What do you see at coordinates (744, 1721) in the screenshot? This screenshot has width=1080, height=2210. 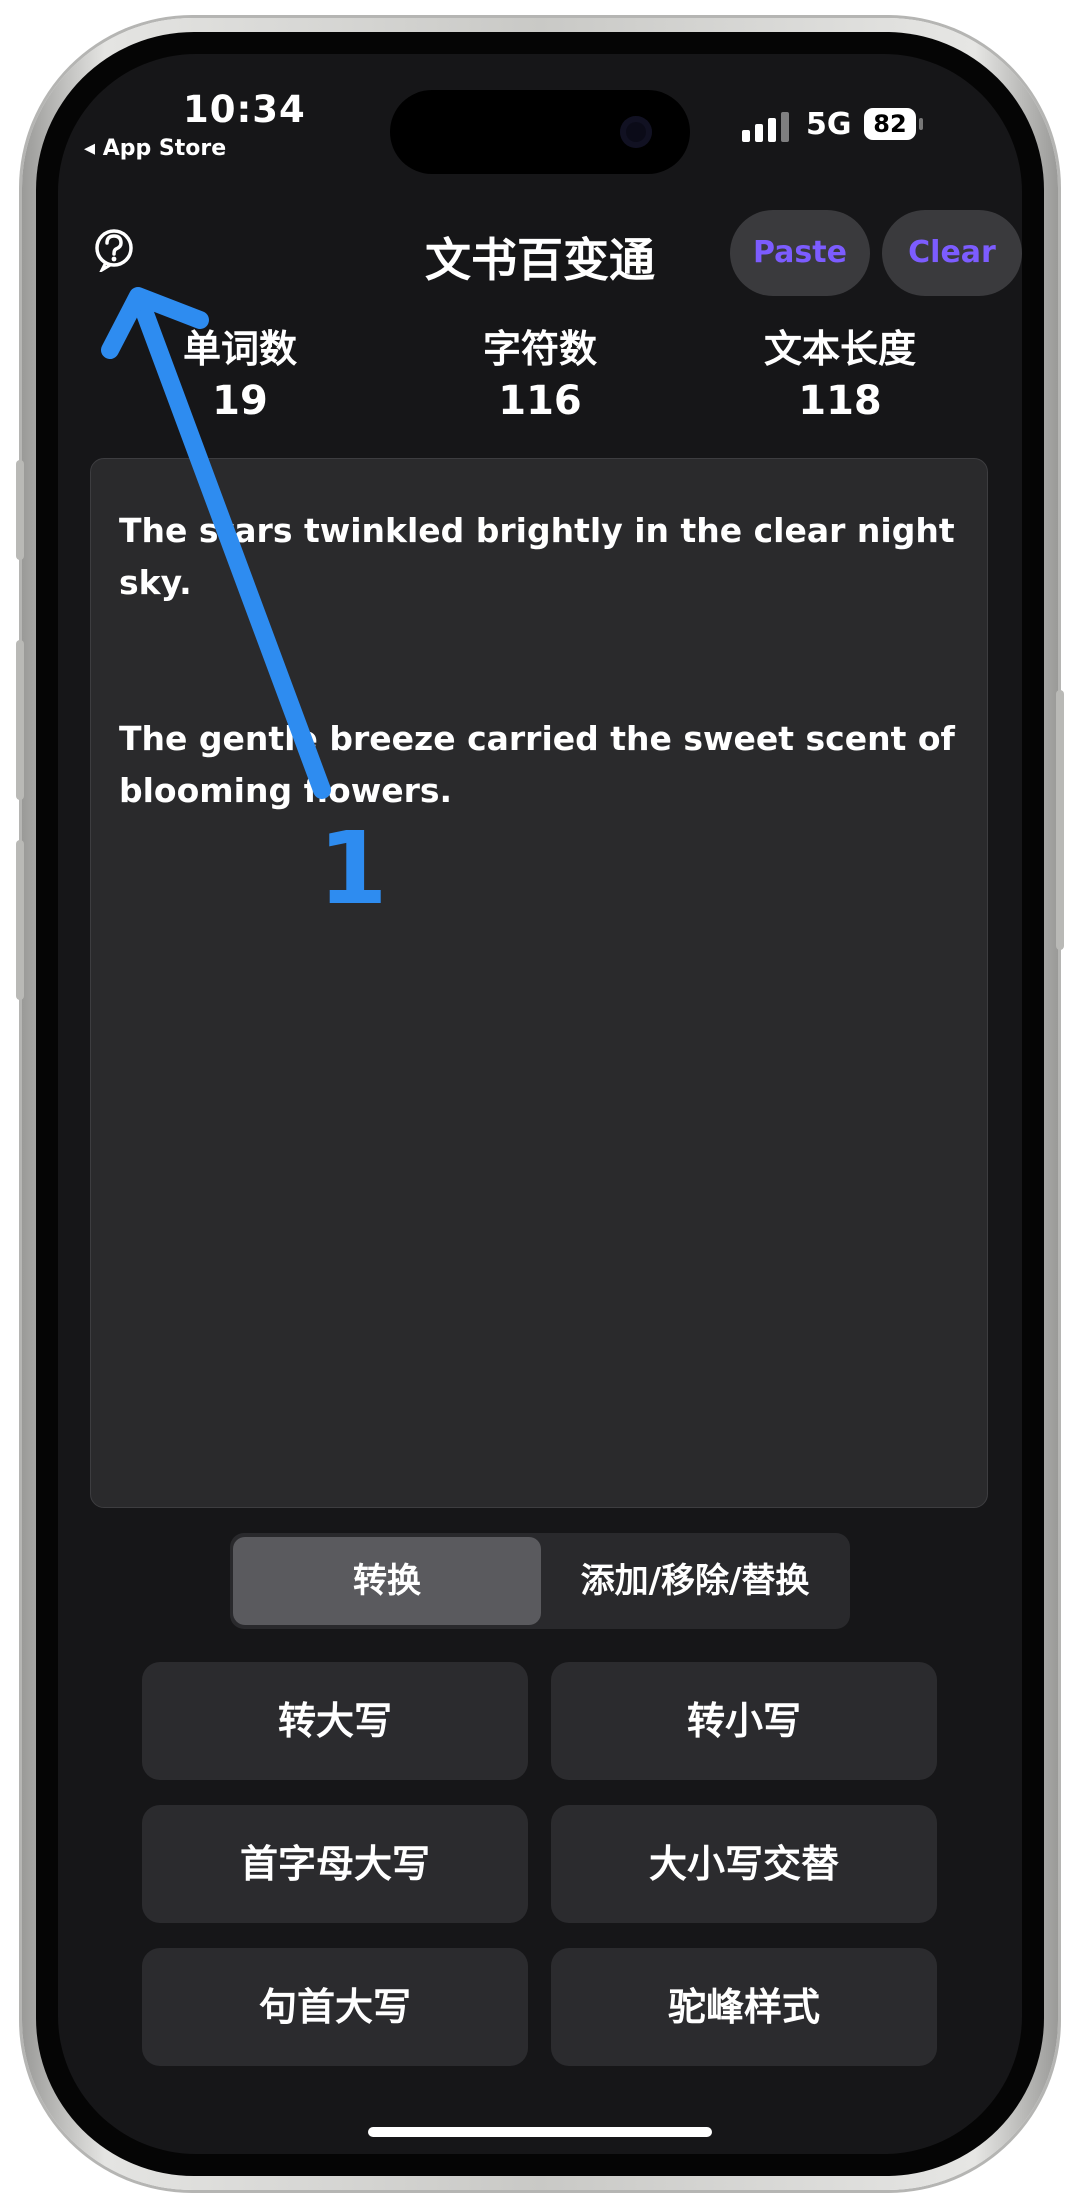 I see `lowercase-button: 转小写` at bounding box center [744, 1721].